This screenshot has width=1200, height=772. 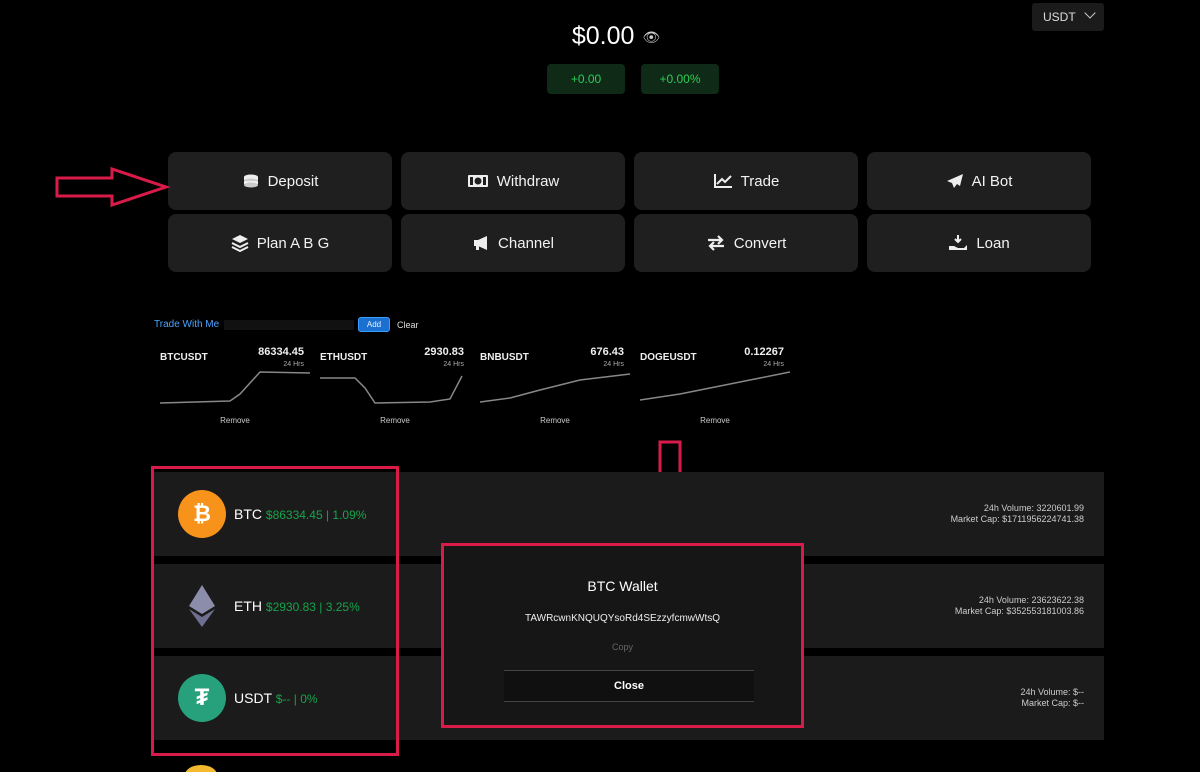 I want to click on plan-button: Plan A B G, so click(x=280, y=243).